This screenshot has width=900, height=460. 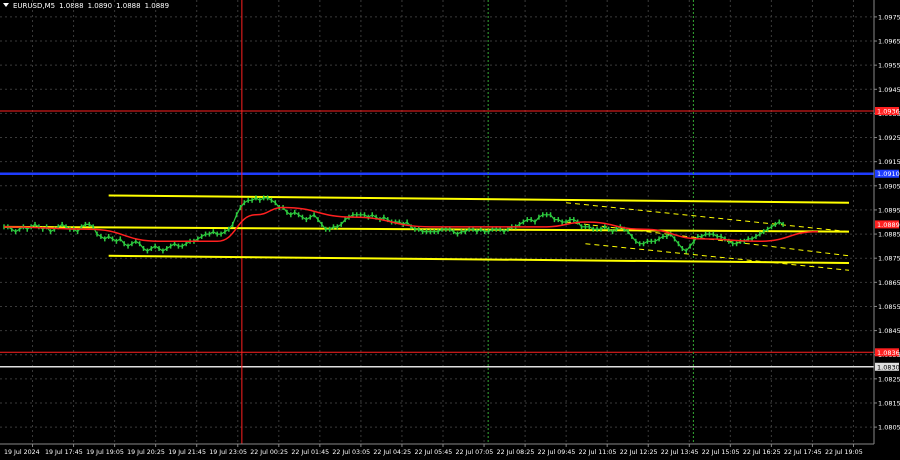 I want to click on time-tick-label: 22 Jul 16:25, so click(x=762, y=452).